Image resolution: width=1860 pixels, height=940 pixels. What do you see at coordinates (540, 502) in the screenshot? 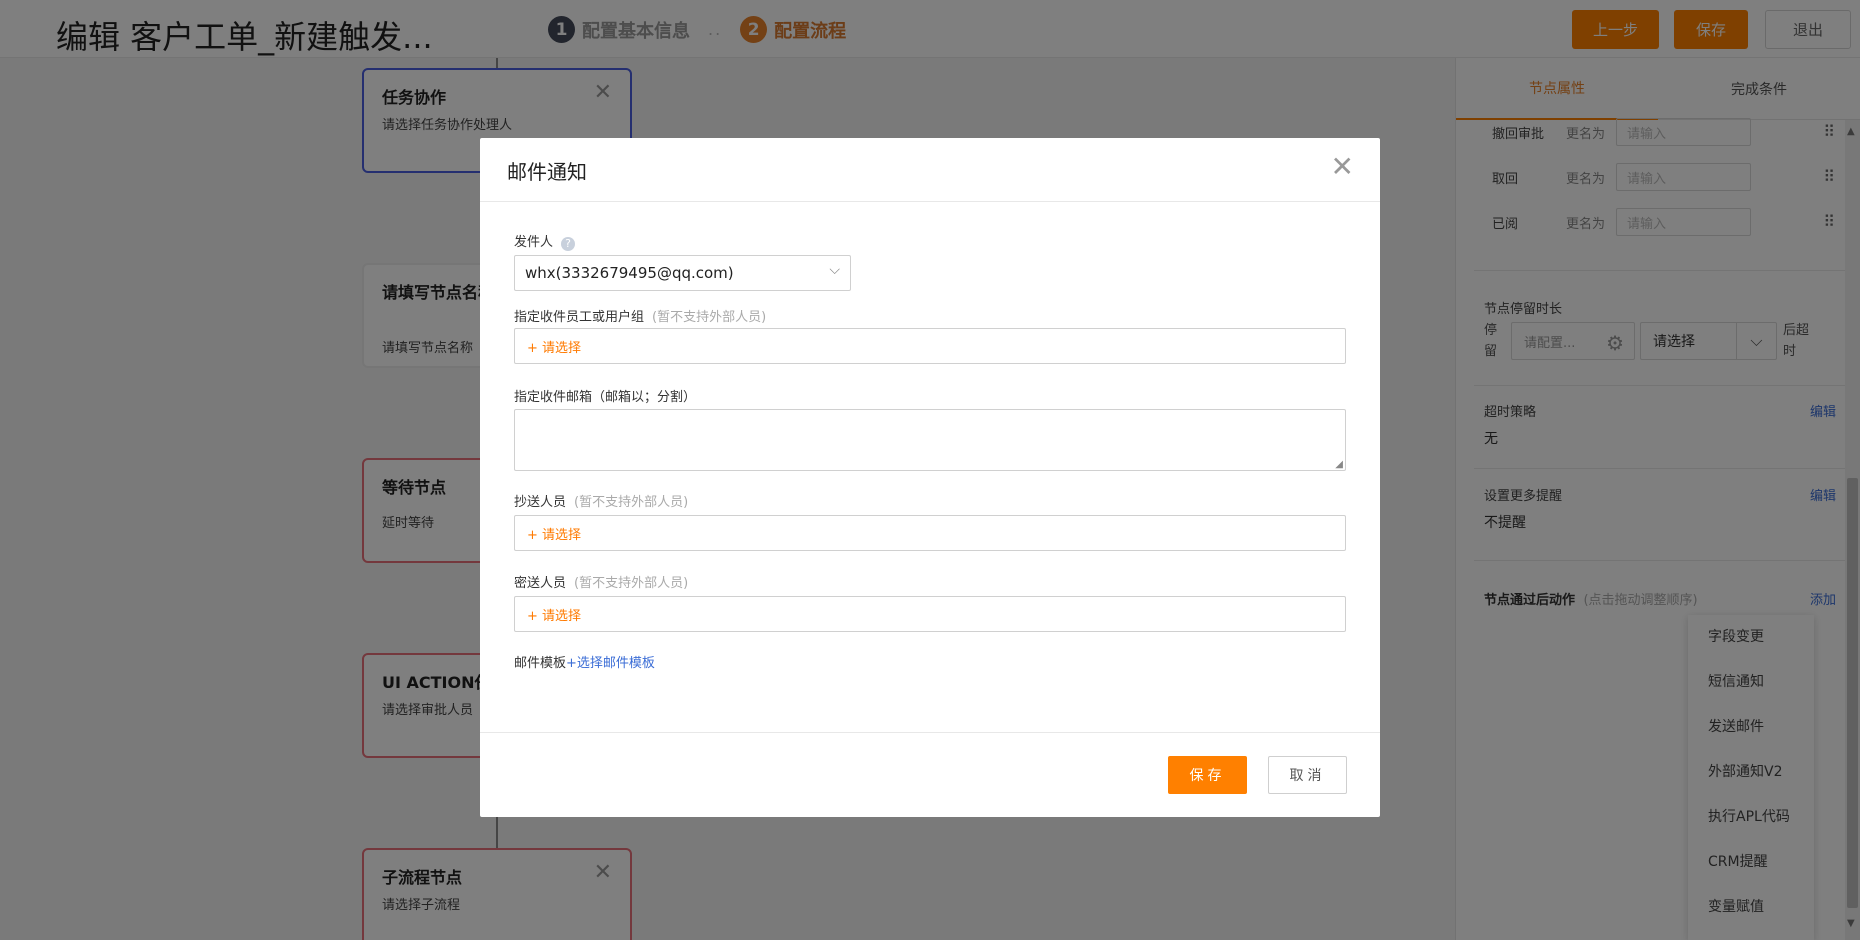
I see `cc-label-text: 抄送人员` at bounding box center [540, 502].